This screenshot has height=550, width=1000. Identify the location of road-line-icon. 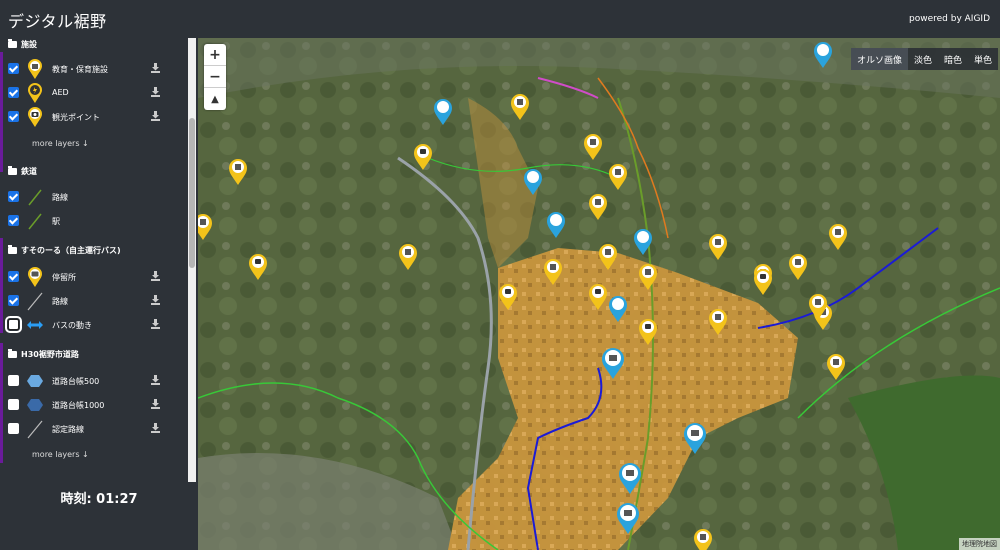
(35, 429).